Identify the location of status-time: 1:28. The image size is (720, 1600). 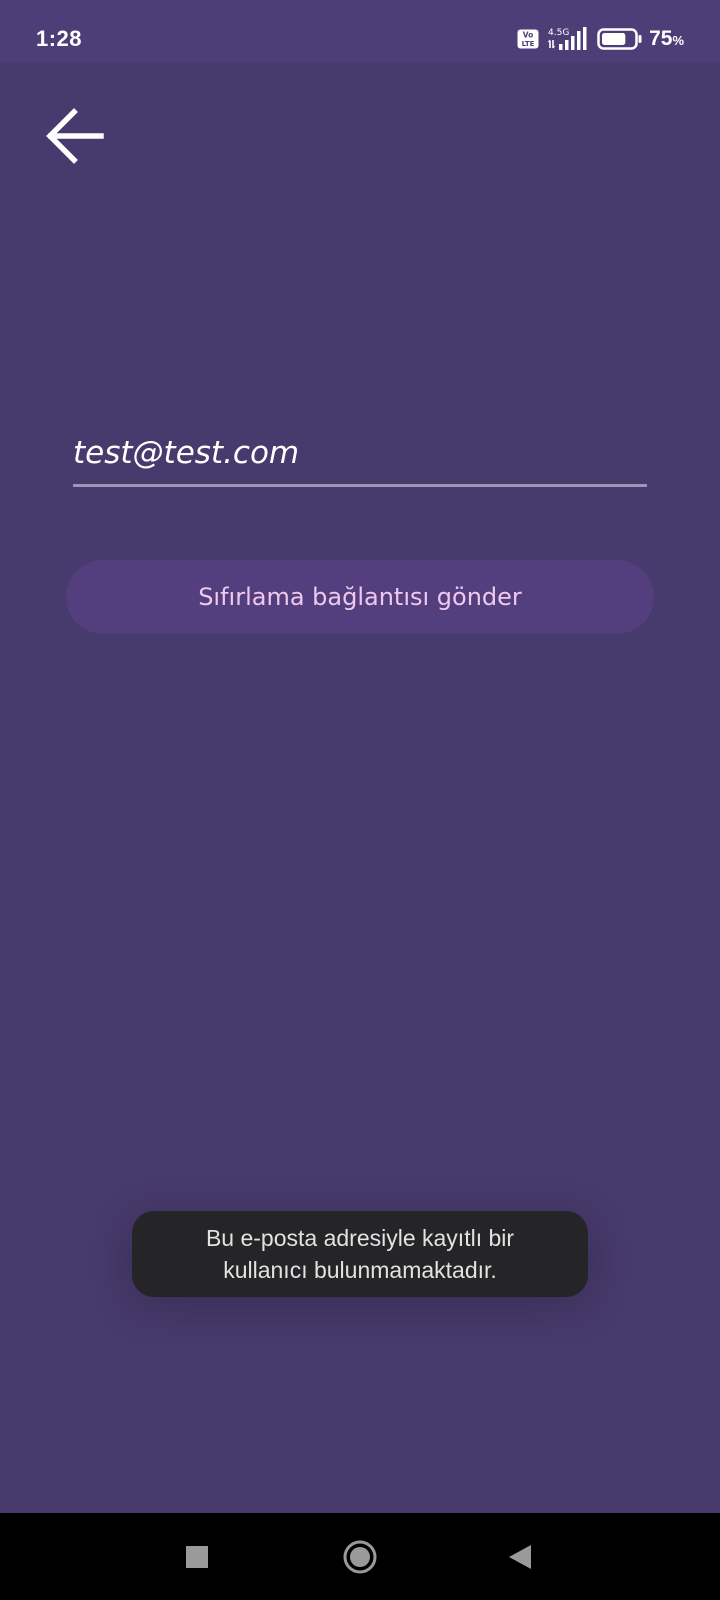
(59, 38).